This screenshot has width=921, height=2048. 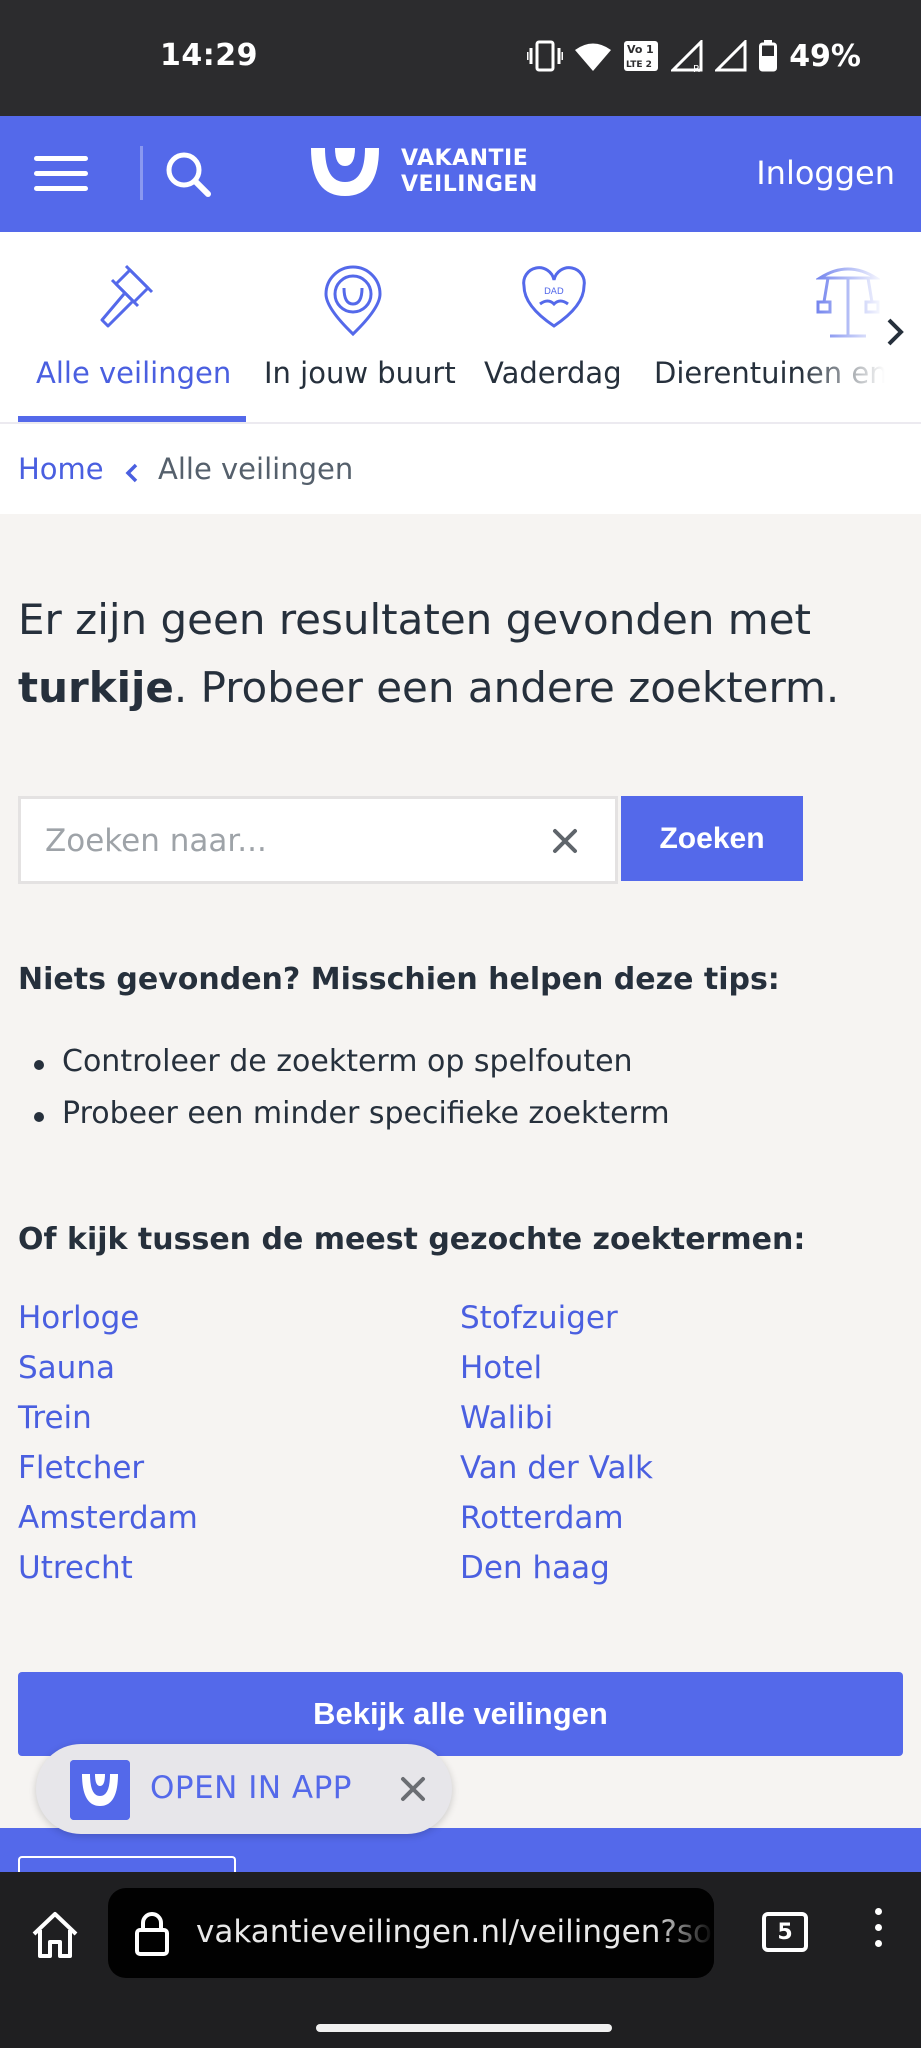 I want to click on tab-switcher-button: 5, so click(x=785, y=1932).